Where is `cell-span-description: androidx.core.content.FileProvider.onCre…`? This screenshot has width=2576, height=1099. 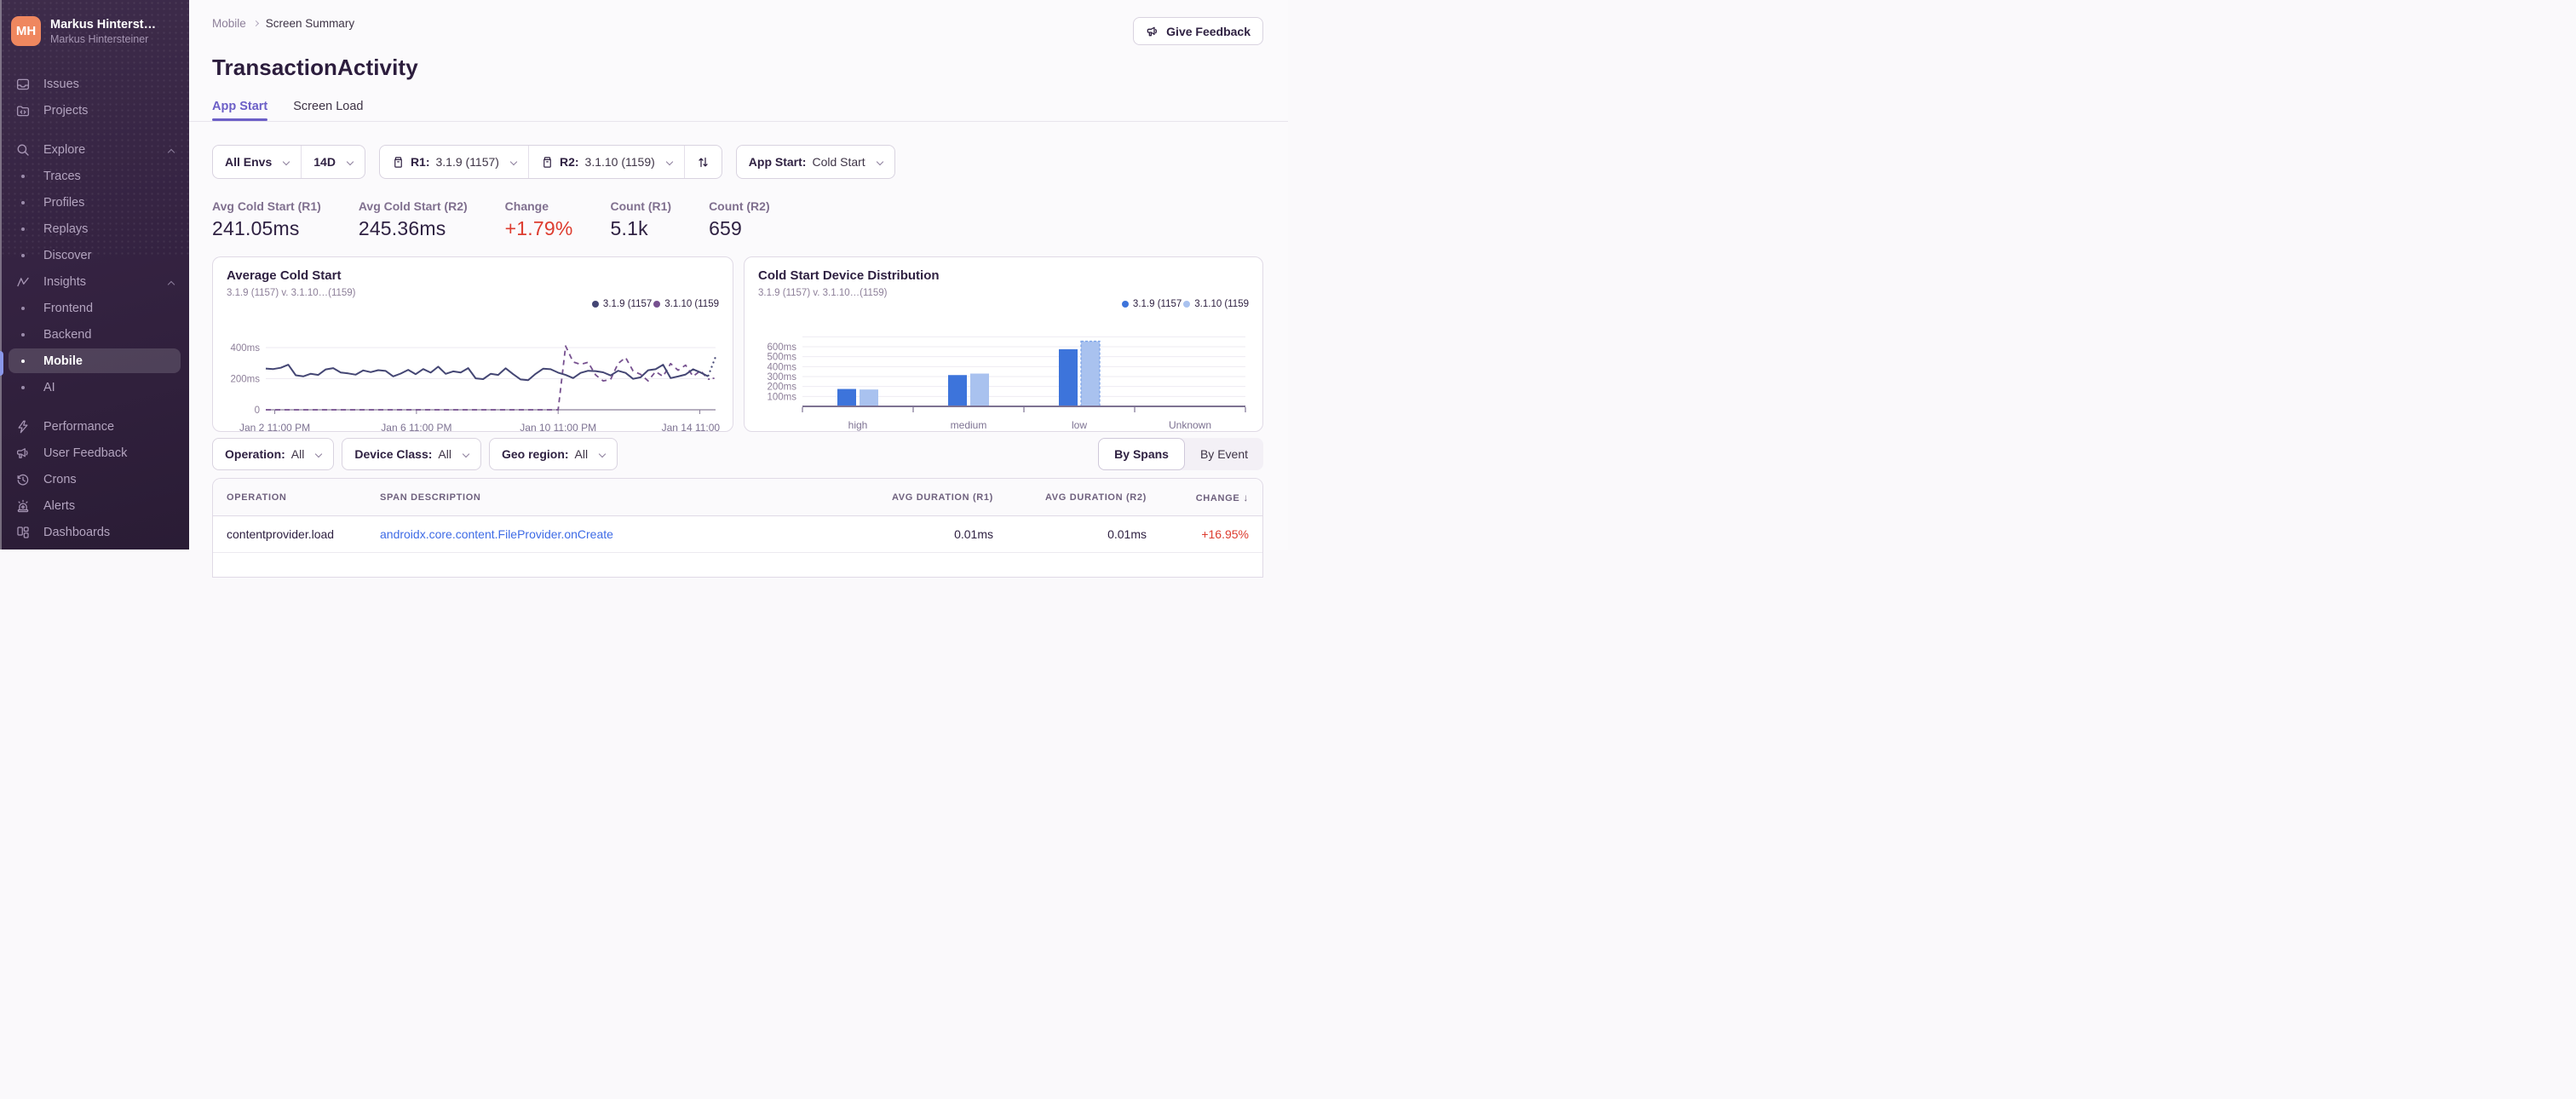 cell-span-description: androidx.core.content.FileProvider.onCre… is located at coordinates (614, 534).